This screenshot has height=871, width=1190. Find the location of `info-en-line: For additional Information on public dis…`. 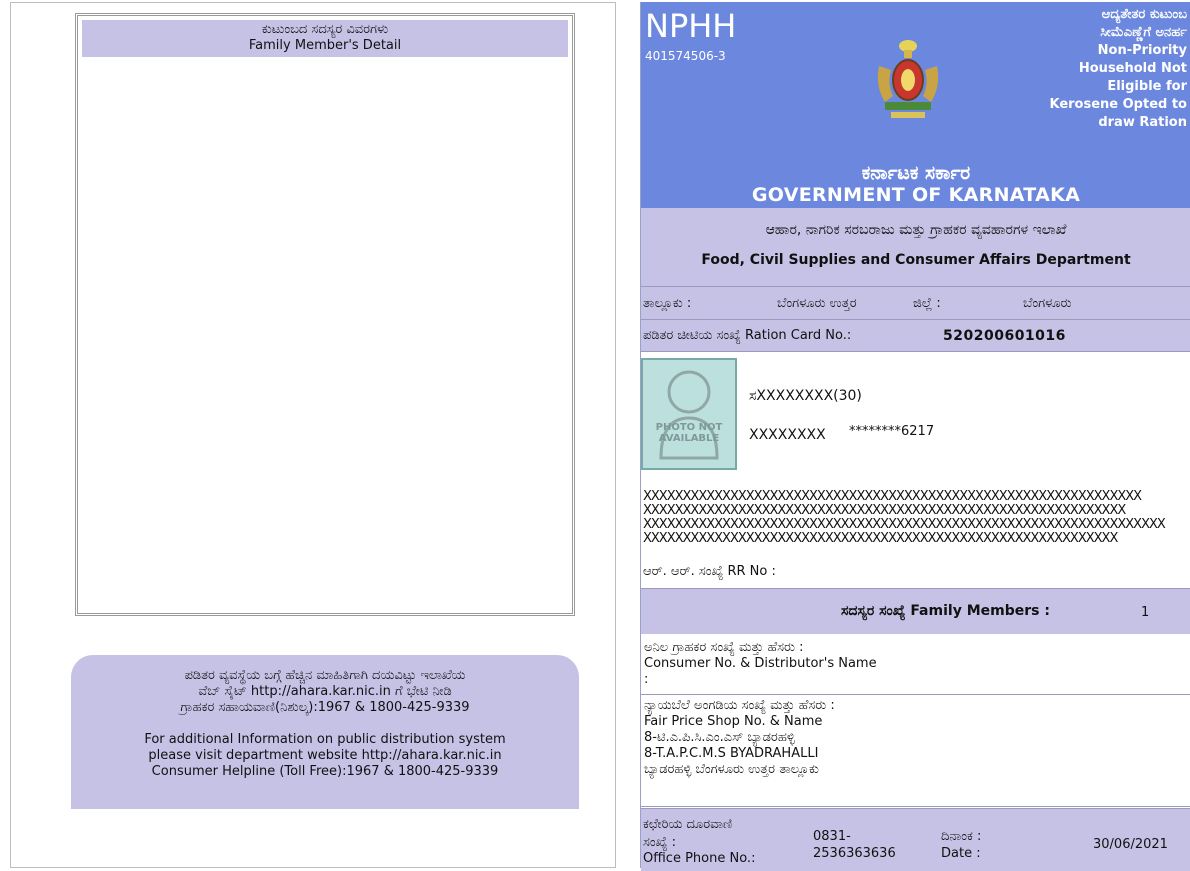

info-en-line: For additional Information on public dis… is located at coordinates (325, 739).